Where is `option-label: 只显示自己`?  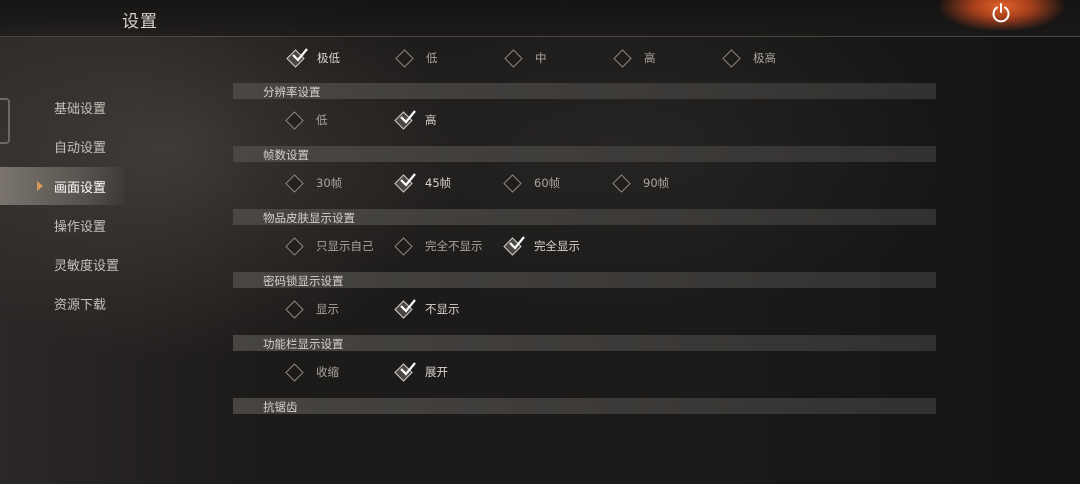 option-label: 只显示自己 is located at coordinates (345, 246).